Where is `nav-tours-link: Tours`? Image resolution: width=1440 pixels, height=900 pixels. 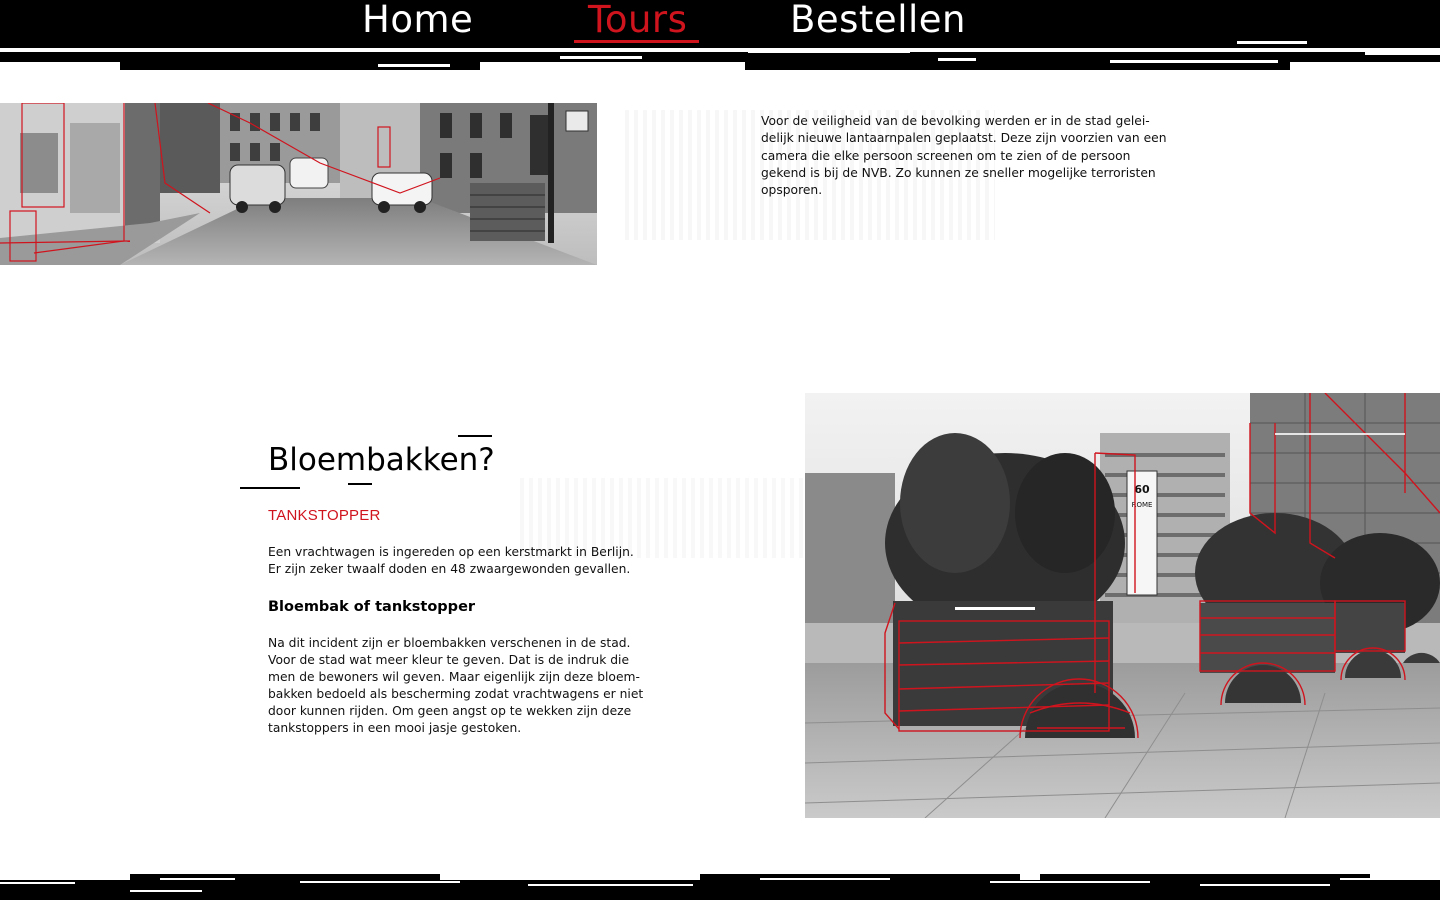
nav-tours-link: Tours is located at coordinates (637, 22).